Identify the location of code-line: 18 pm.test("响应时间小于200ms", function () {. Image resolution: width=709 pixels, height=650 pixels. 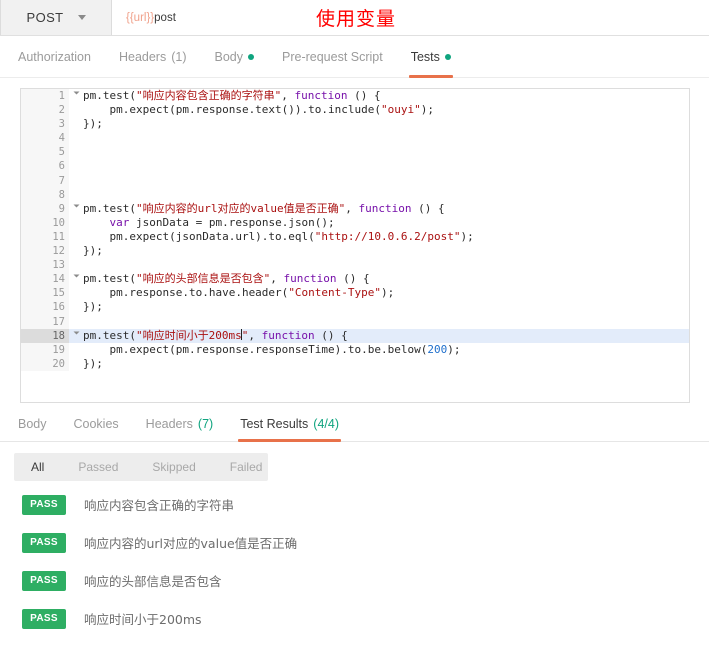
(355, 335).